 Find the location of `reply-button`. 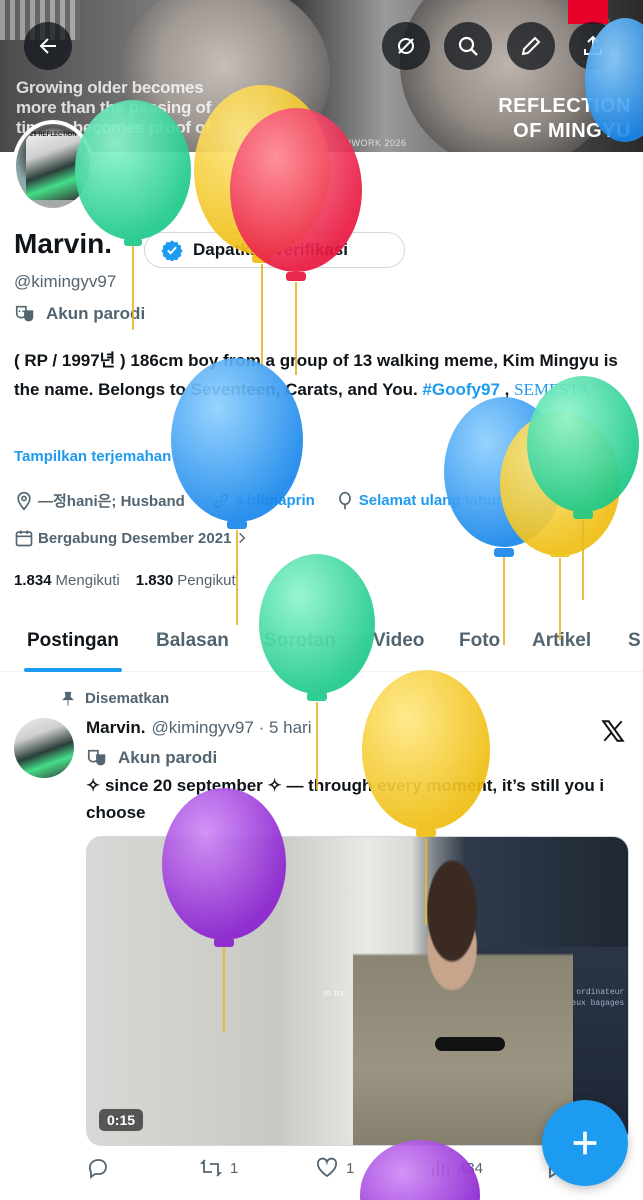

reply-button is located at coordinates (98, 1168).